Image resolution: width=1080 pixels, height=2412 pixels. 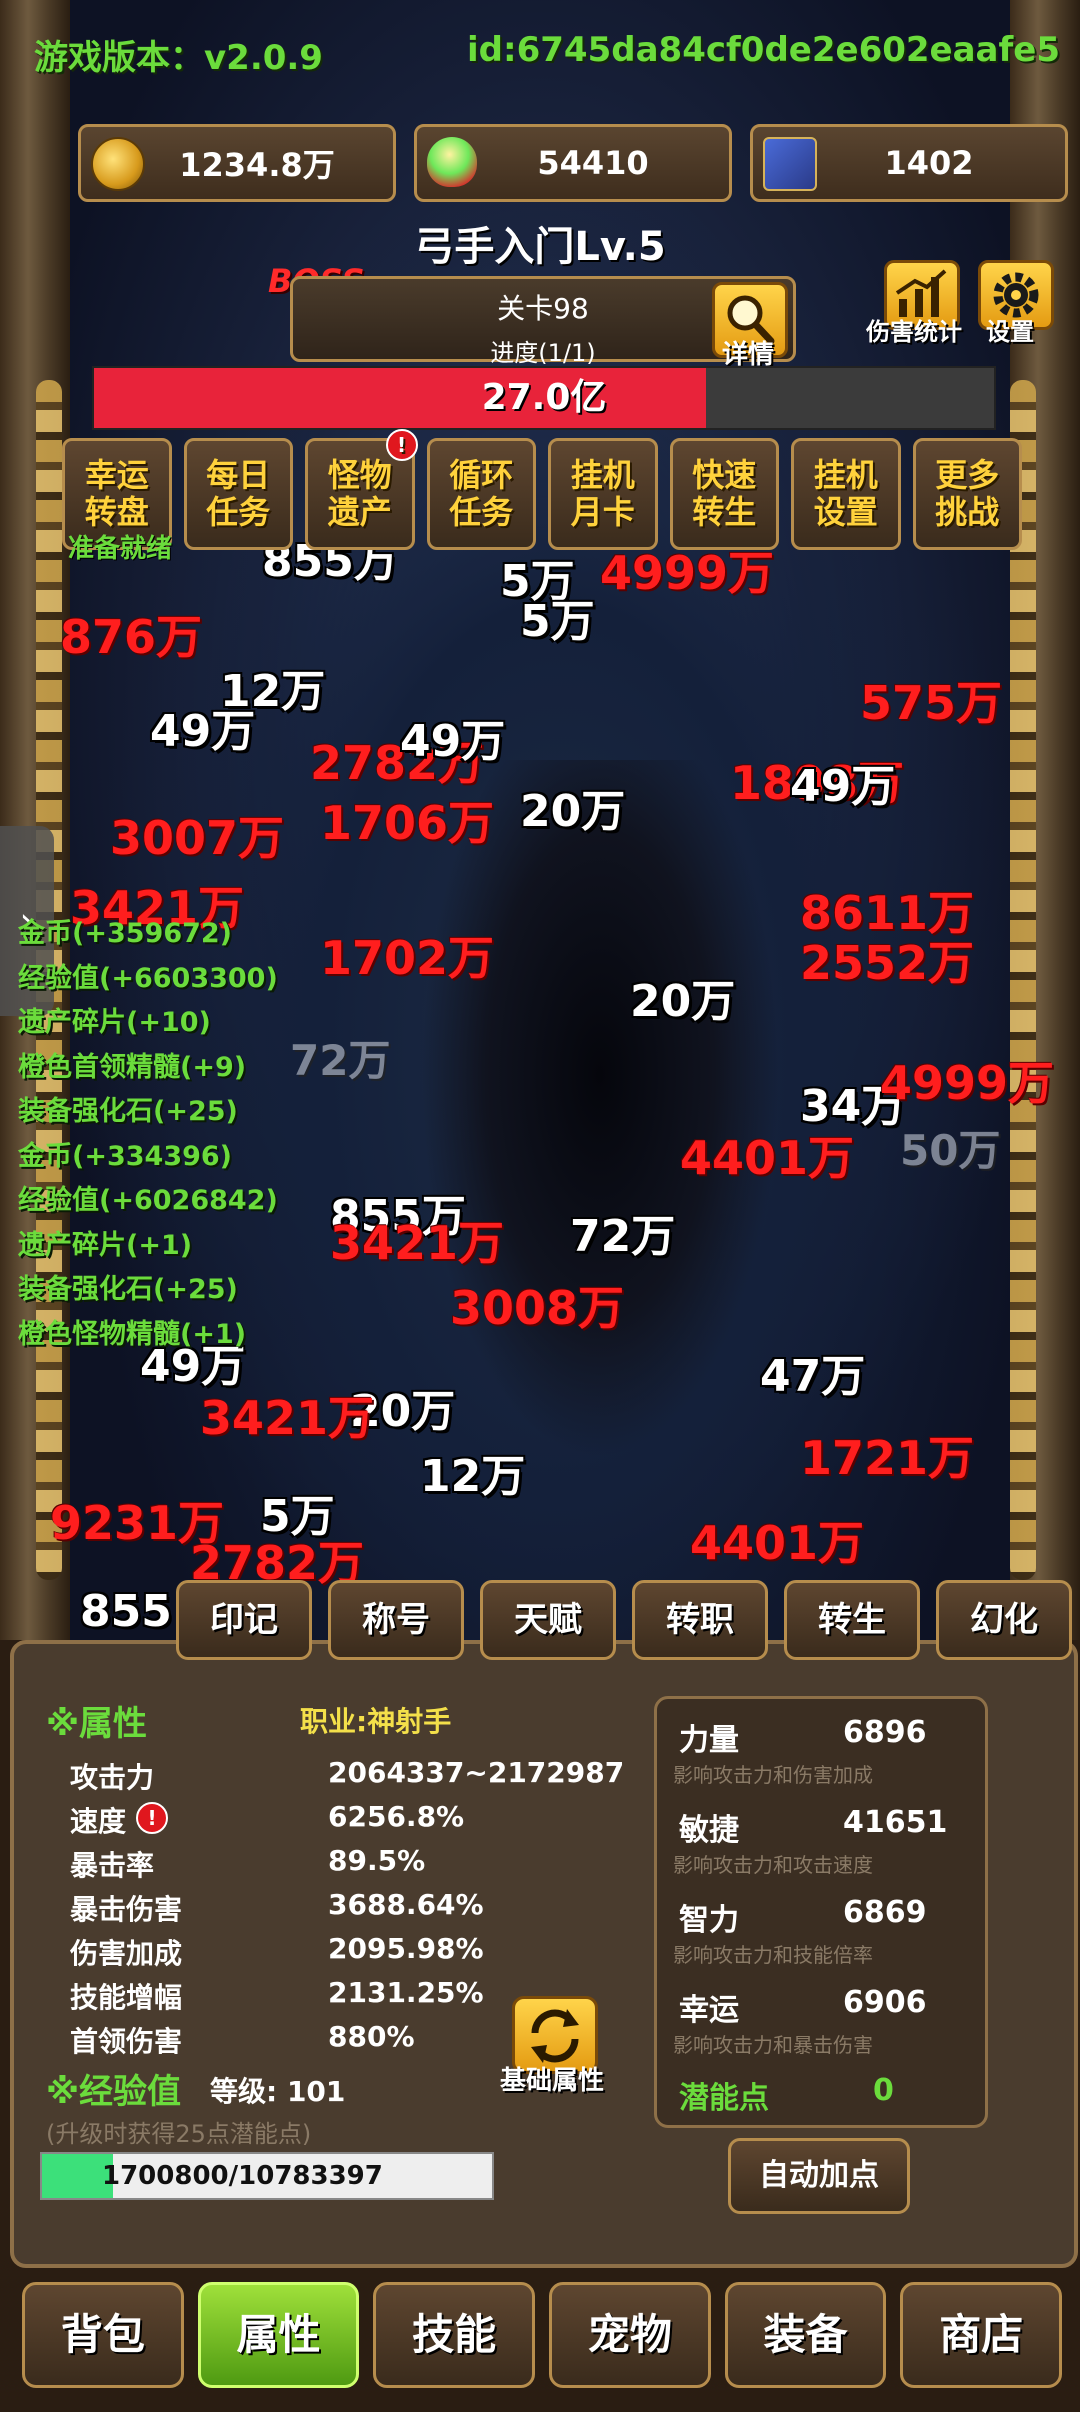 What do you see at coordinates (238, 494) in the screenshot?
I see `function-button-1: 每日 任务` at bounding box center [238, 494].